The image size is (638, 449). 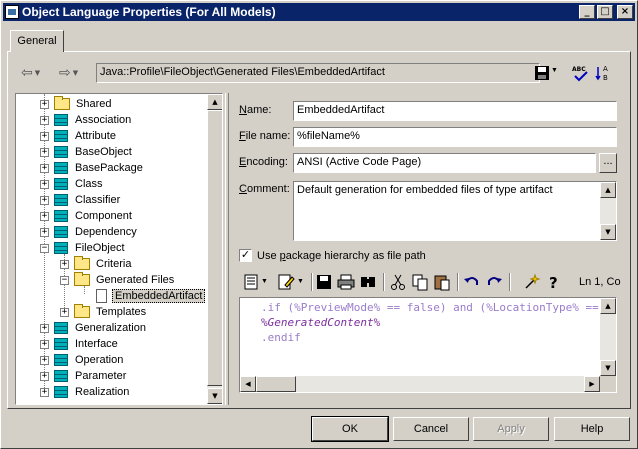 I want to click on code-token: %GeneratedContent%, so click(x=321, y=322).